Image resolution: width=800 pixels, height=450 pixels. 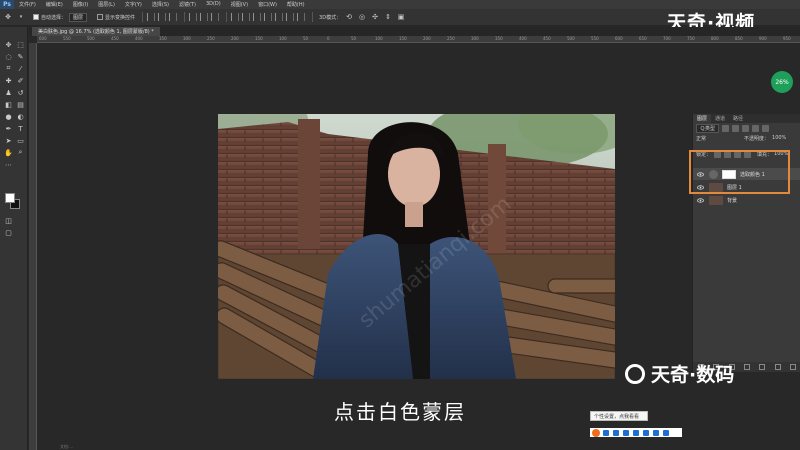 What do you see at coordinates (523, 38) in the screenshot?
I see `ruler-tick-label: 400` at bounding box center [523, 38].